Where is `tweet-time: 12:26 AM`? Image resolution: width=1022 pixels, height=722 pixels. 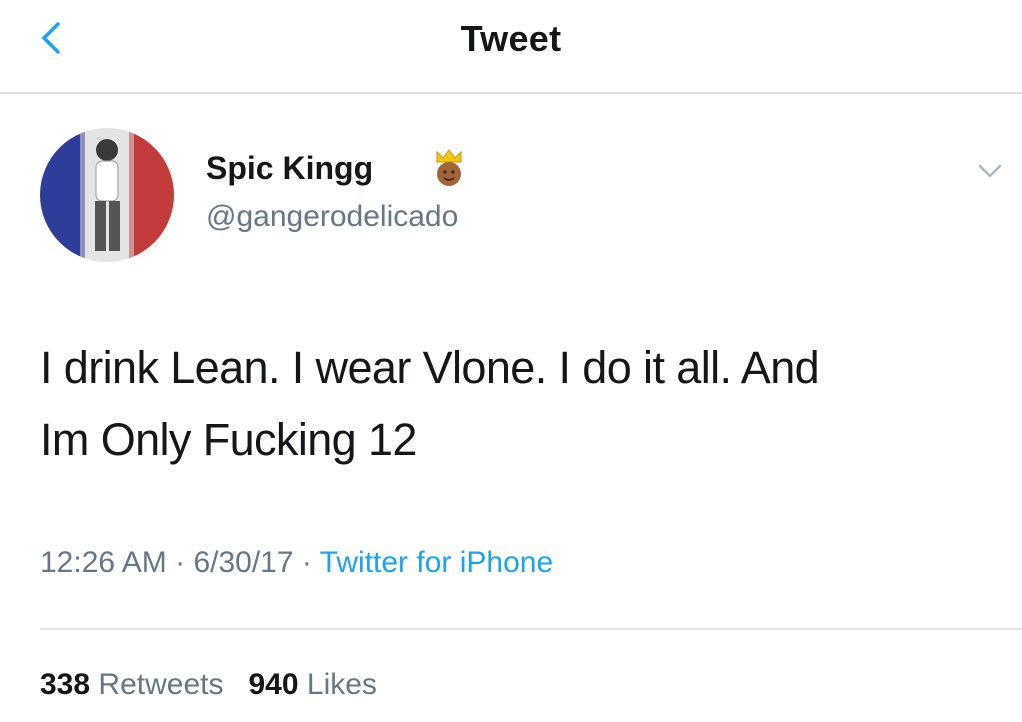 tweet-time: 12:26 AM is located at coordinates (103, 562).